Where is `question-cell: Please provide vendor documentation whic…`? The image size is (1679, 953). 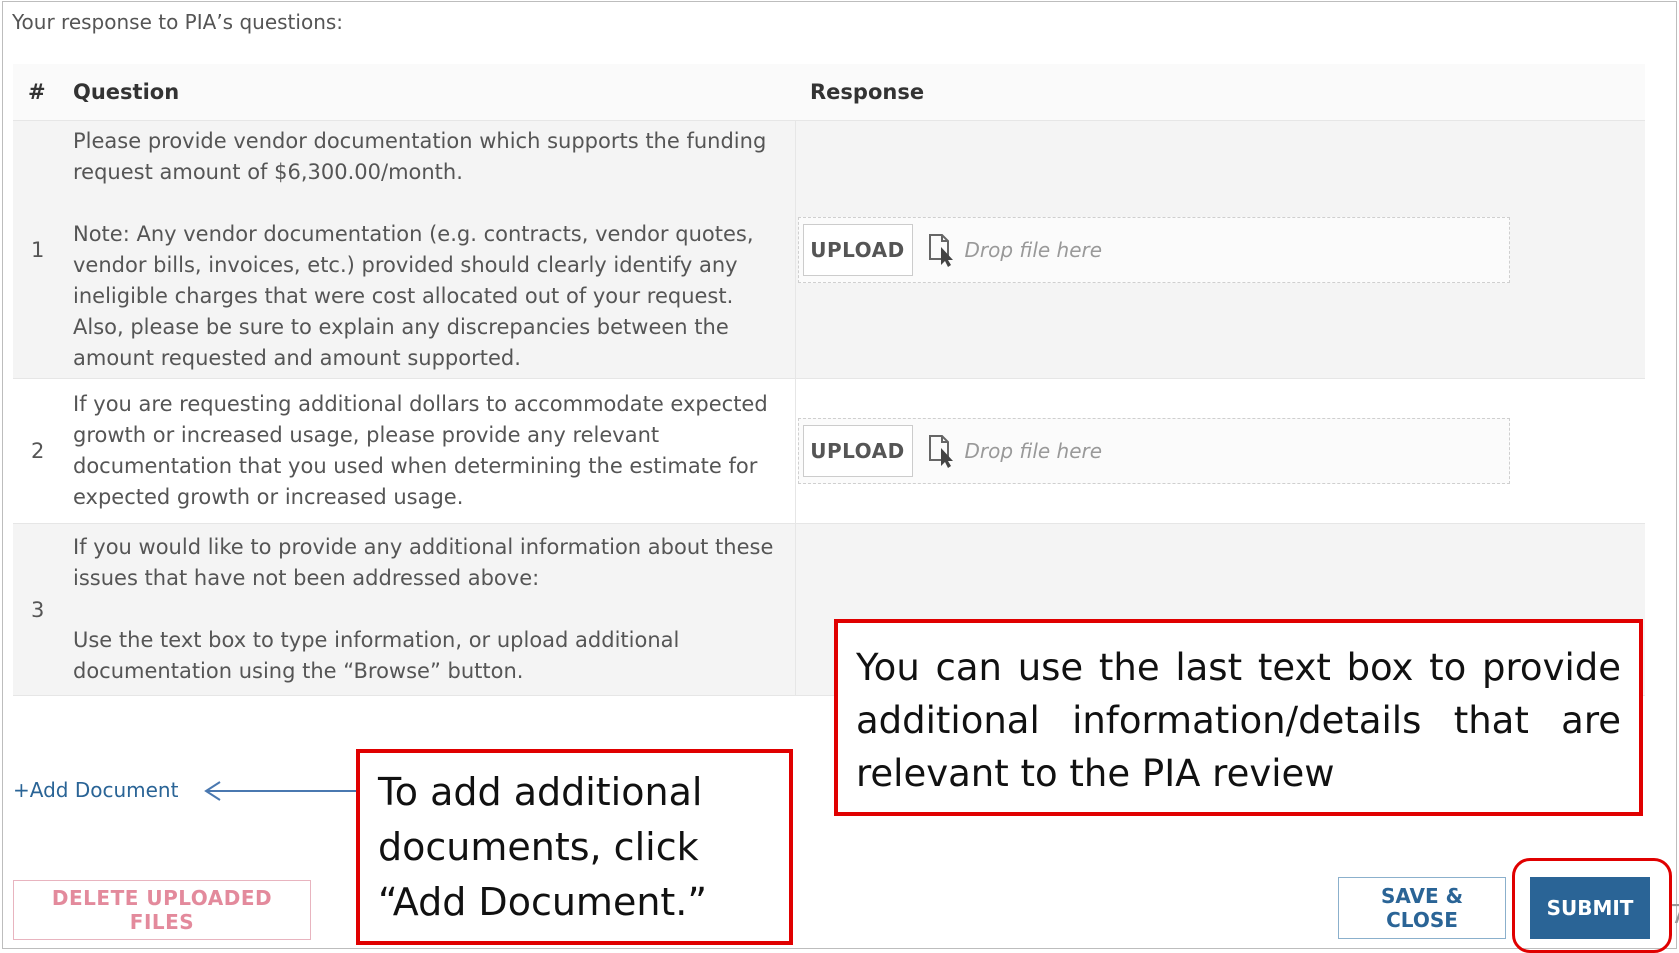 question-cell: Please provide vendor documentation whic… is located at coordinates (427, 249).